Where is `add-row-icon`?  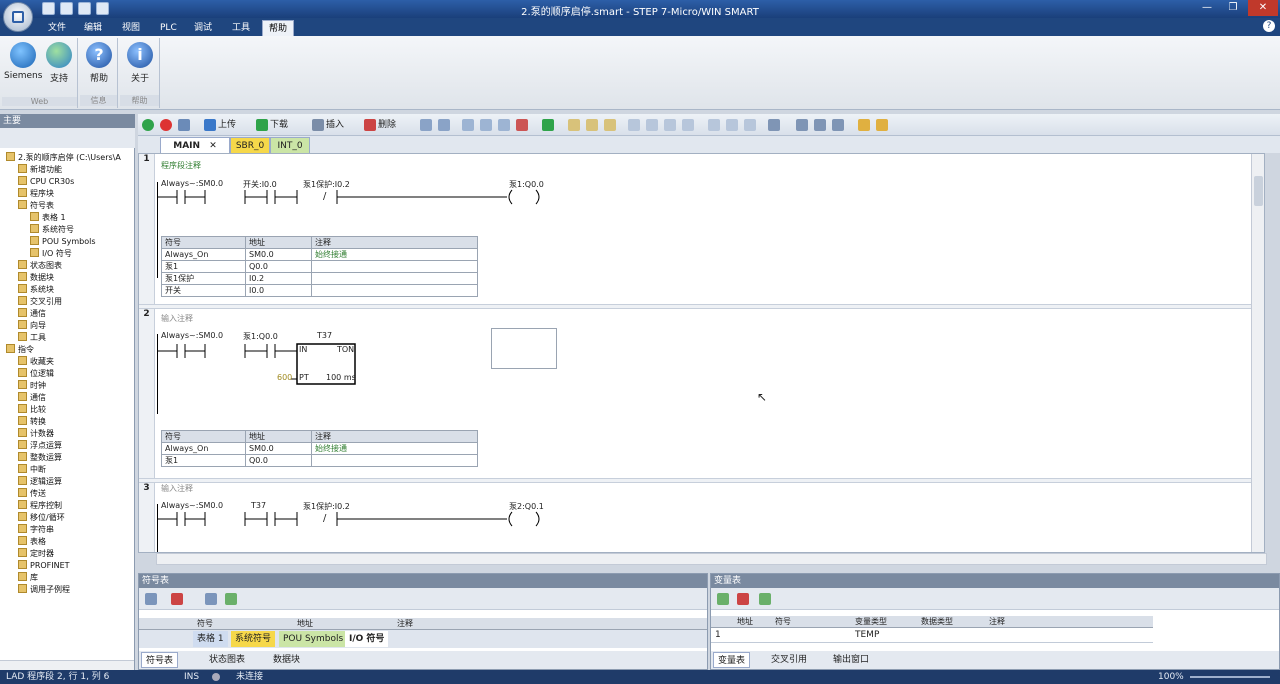 add-row-icon is located at coordinates (151, 599).